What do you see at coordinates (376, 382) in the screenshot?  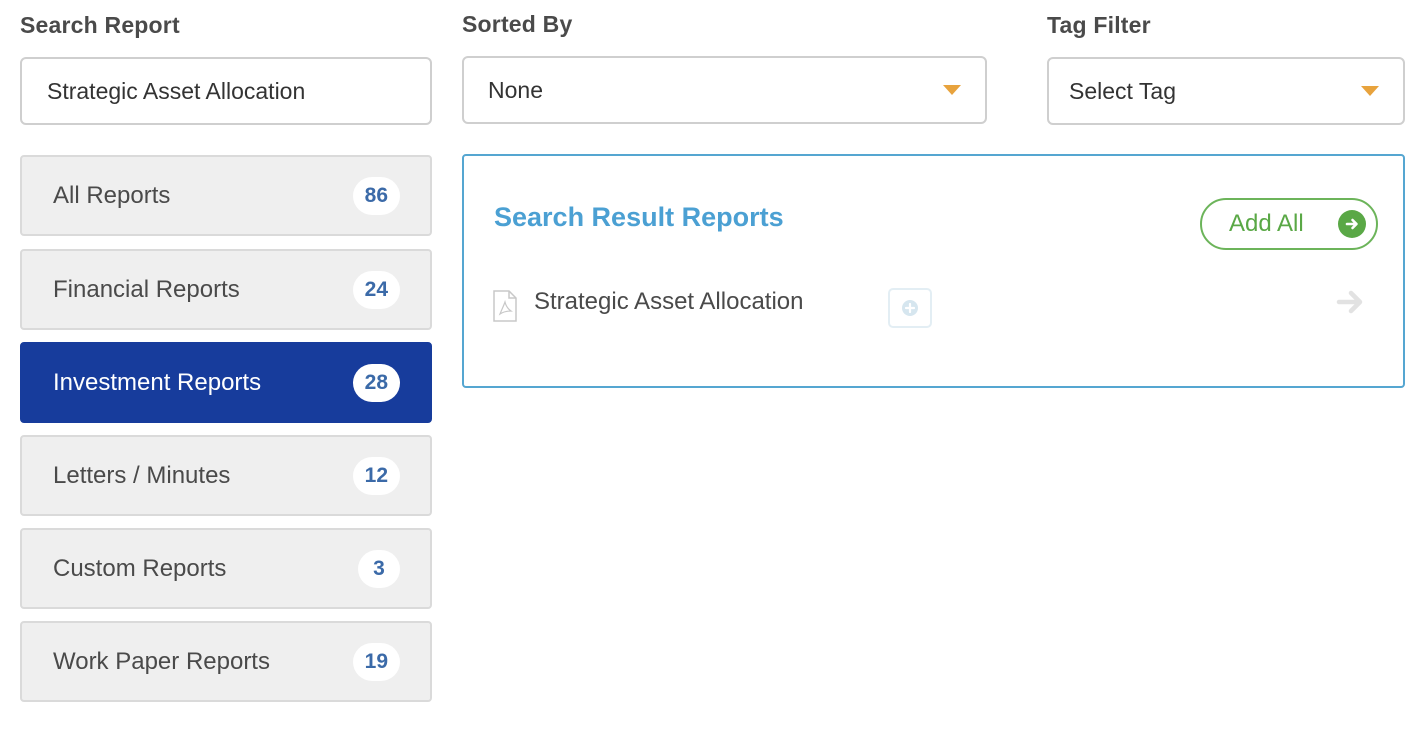 I see `count-badge: 28` at bounding box center [376, 382].